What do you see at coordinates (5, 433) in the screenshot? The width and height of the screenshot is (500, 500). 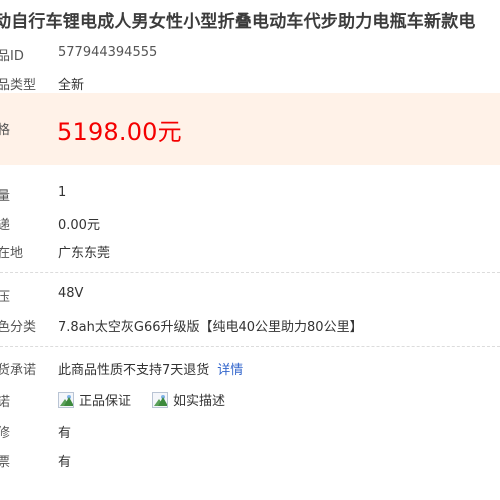 I see `field-label: 修` at bounding box center [5, 433].